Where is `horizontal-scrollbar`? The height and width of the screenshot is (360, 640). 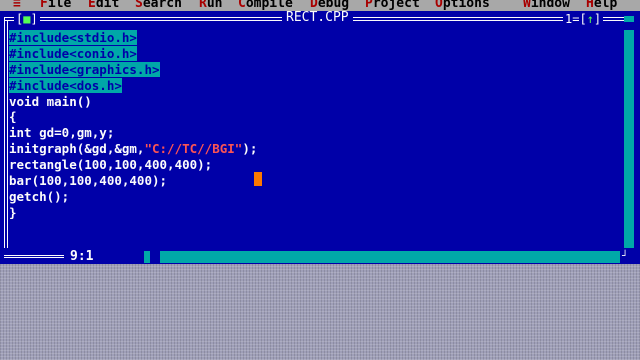
horizontal-scrollbar is located at coordinates (382, 257).